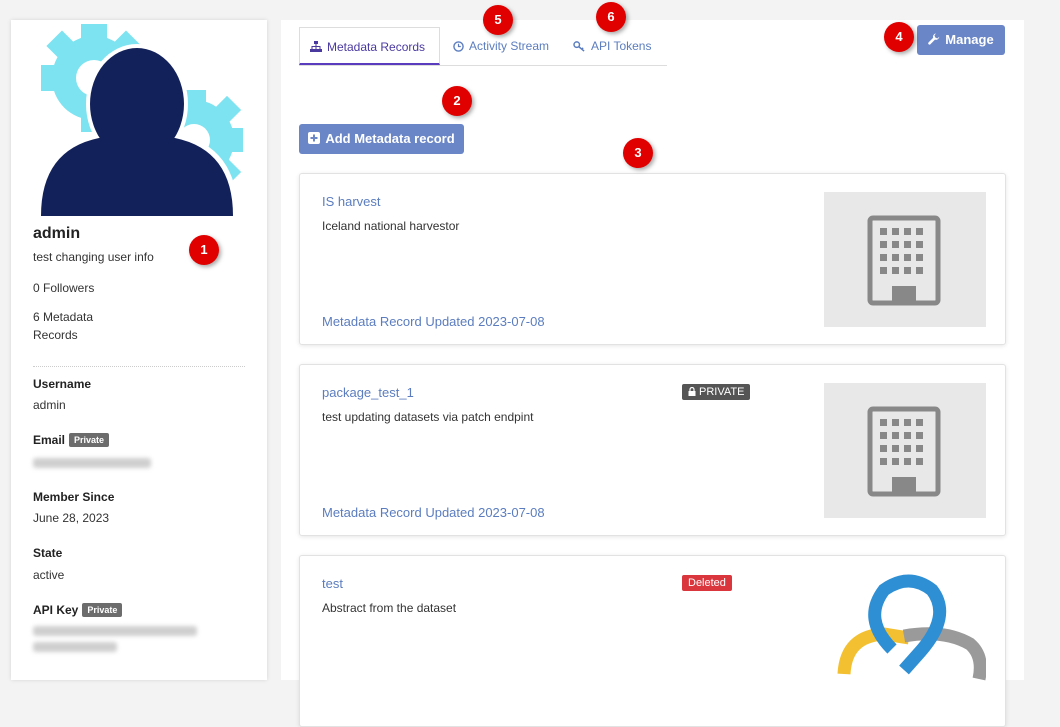 The image size is (1060, 727). Describe the element at coordinates (204, 250) in the screenshot. I see `annotation-marker: 1` at that location.